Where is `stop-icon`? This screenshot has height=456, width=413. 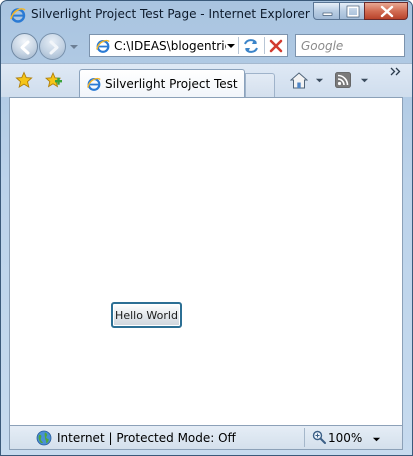
stop-icon is located at coordinates (276, 46).